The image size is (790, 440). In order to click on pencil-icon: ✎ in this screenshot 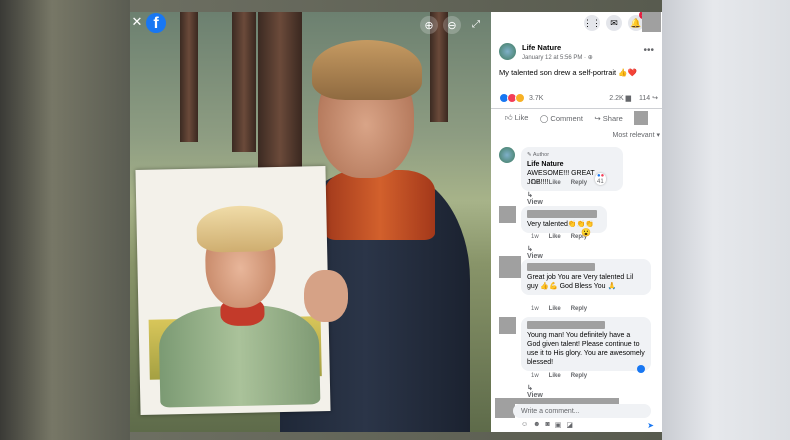, I will do `click(529, 155)`.